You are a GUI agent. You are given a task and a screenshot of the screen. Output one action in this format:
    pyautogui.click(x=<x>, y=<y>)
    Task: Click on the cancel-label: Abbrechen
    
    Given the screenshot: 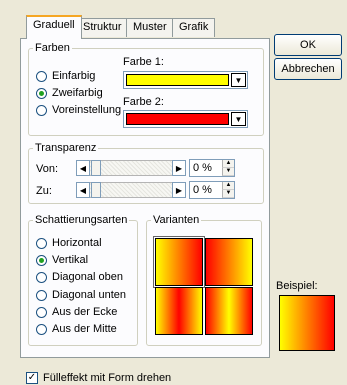 What is the action you would take?
    pyautogui.click(x=308, y=69)
    